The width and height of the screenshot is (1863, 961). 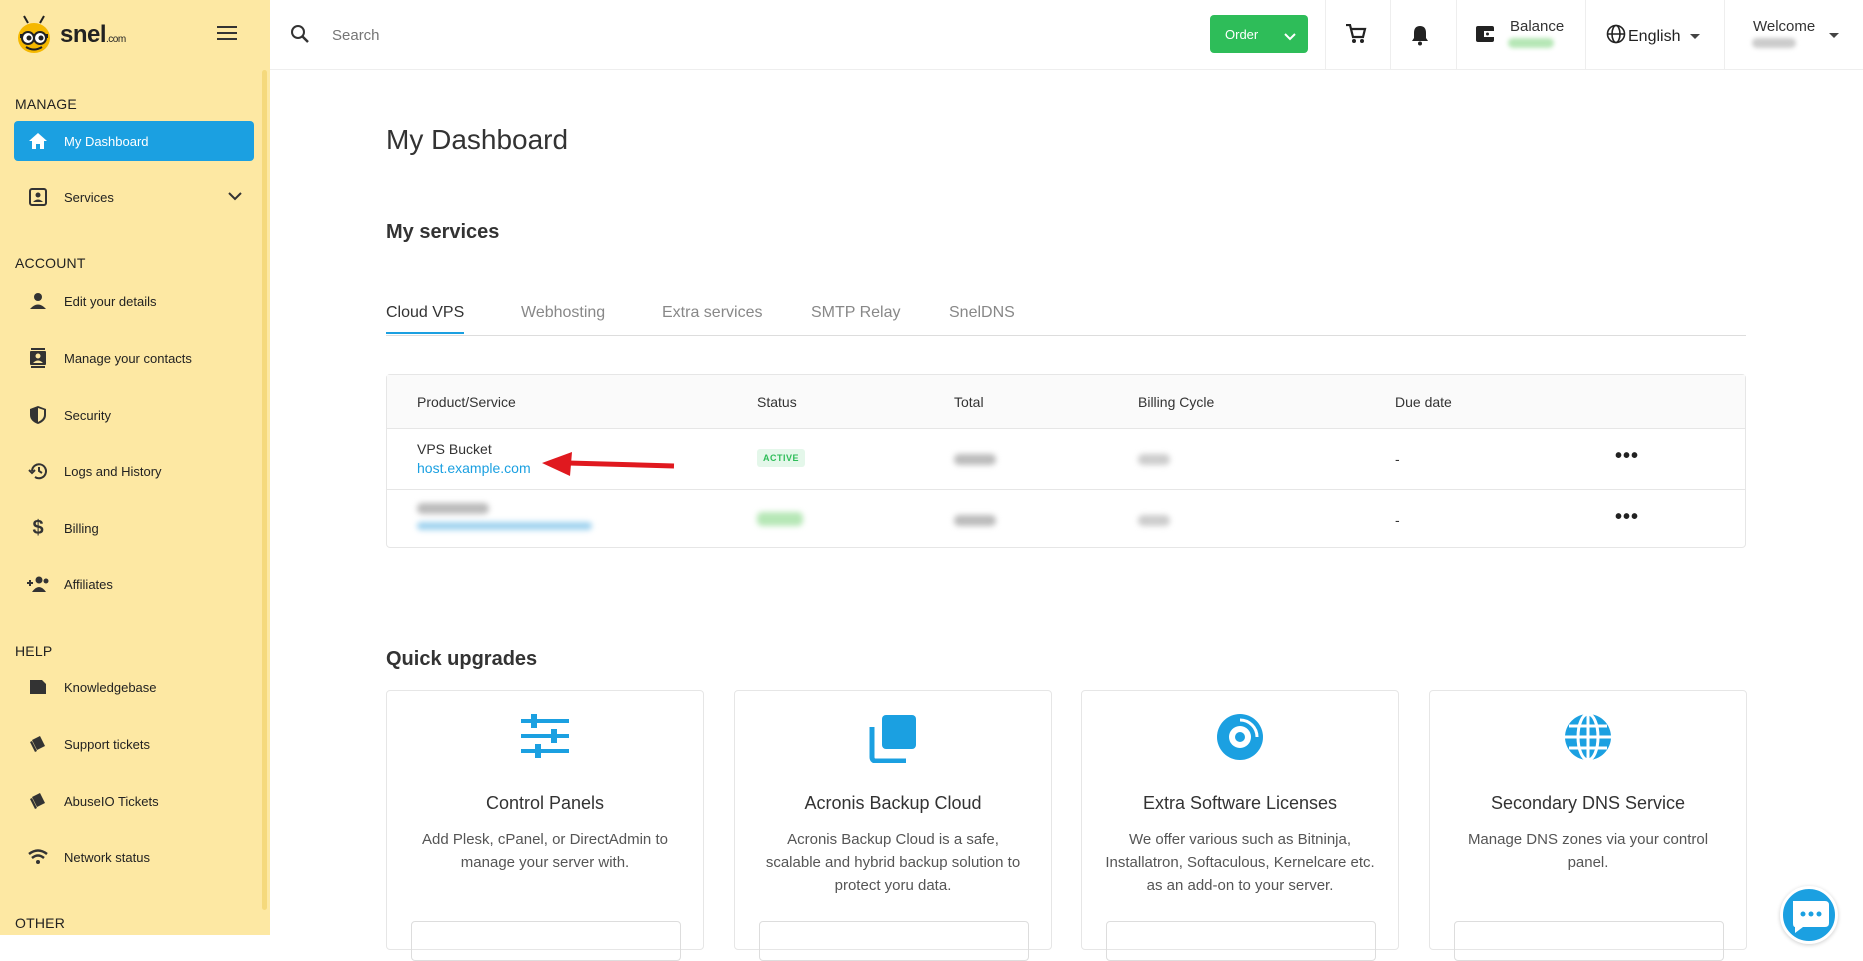 I want to click on search-input, so click(x=632, y=35).